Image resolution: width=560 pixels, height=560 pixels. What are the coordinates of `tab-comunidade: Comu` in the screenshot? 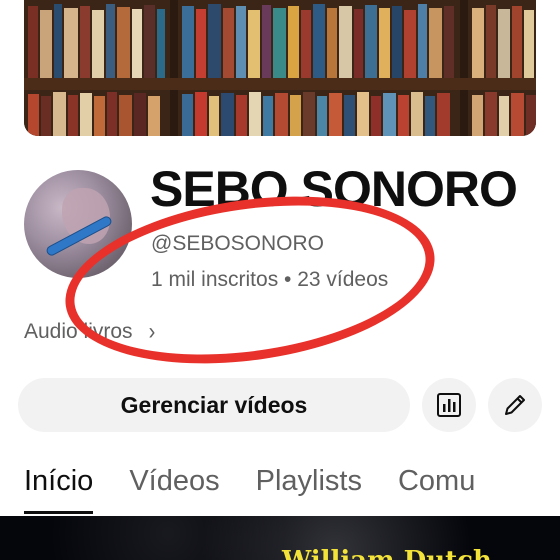 It's located at (436, 483).